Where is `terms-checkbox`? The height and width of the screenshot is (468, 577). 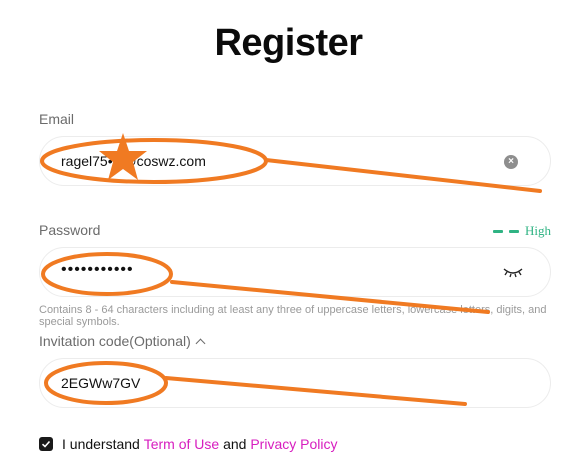
terms-checkbox is located at coordinates (46, 444).